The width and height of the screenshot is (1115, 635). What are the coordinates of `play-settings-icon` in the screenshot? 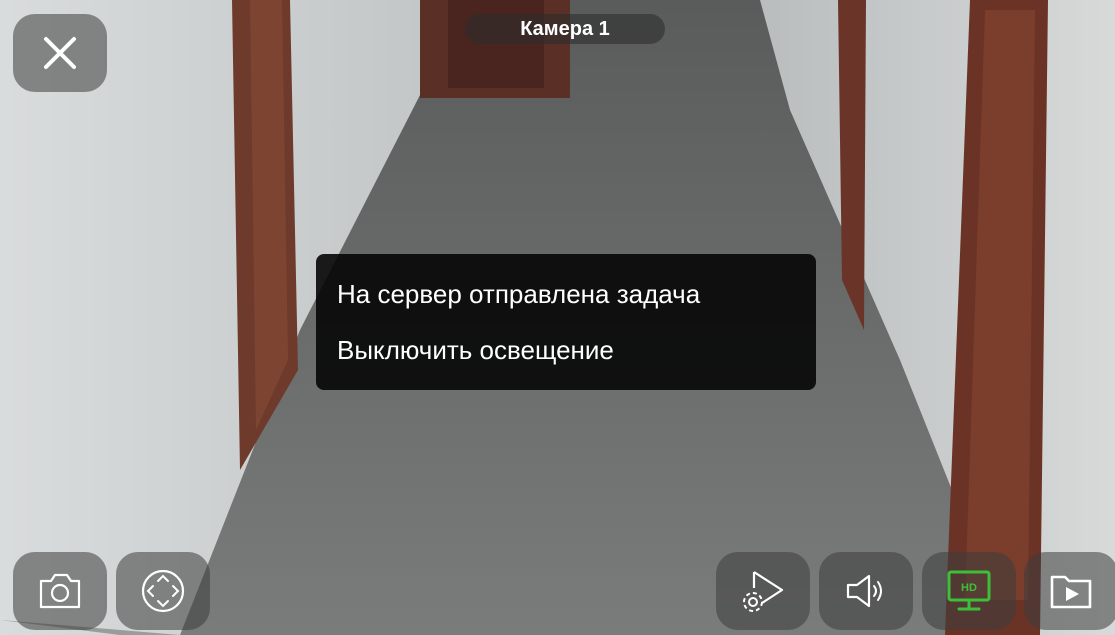 It's located at (763, 591).